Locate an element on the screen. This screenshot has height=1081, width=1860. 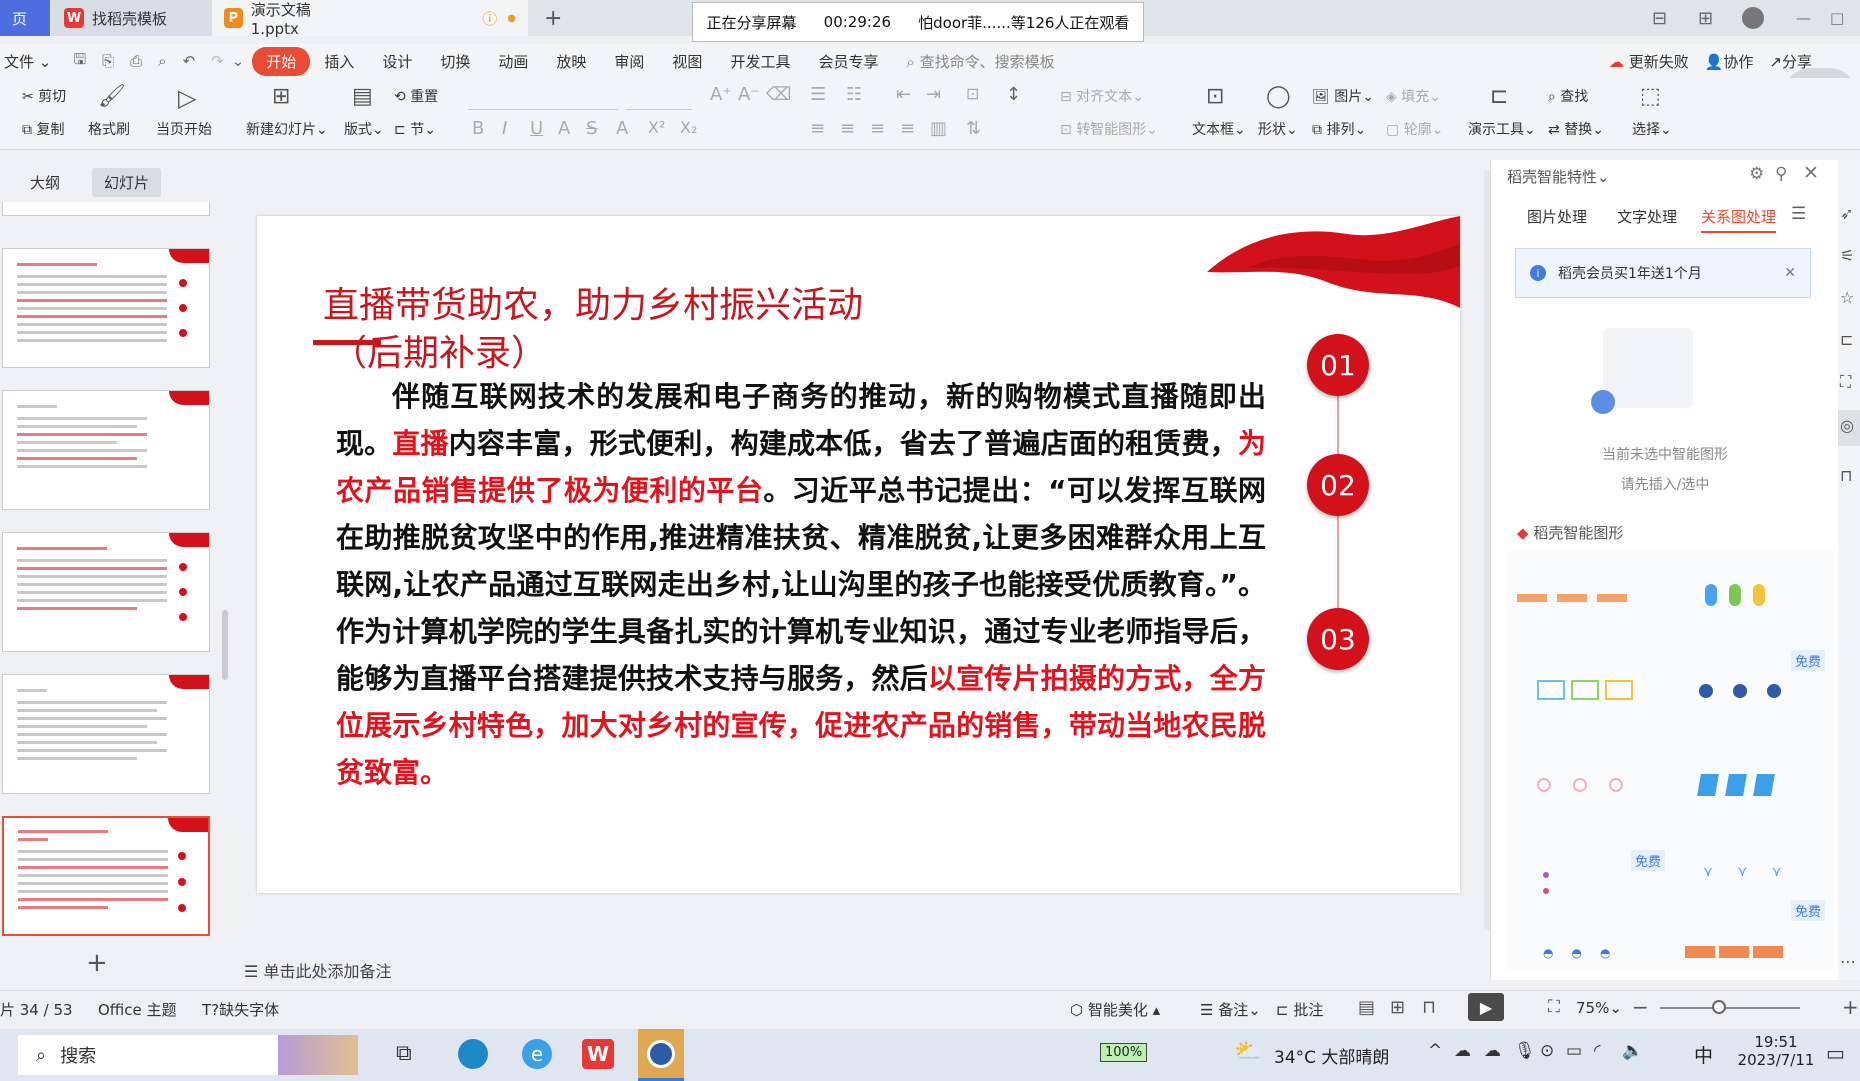
indent-icon: ⇤ is located at coordinates (903, 94).